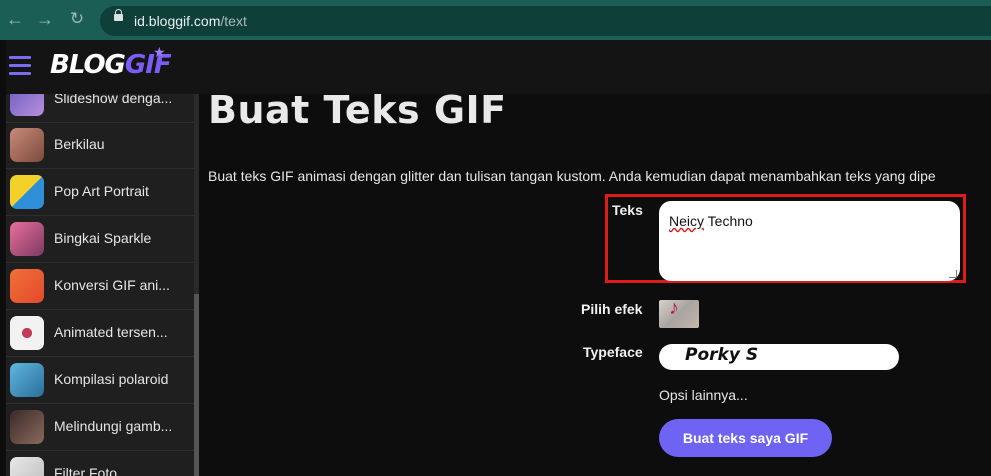 The height and width of the screenshot is (476, 991). Describe the element at coordinates (15, 19) in the screenshot. I see `back-arrow-icon: ←` at that location.